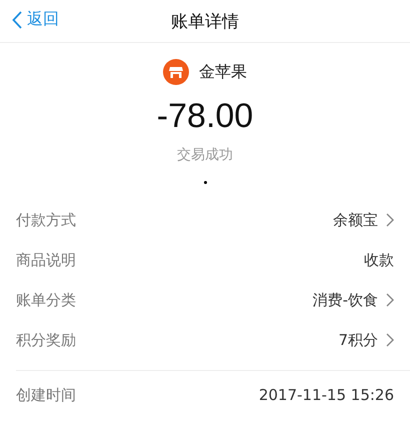 The height and width of the screenshot is (423, 410). What do you see at coordinates (345, 300) in the screenshot?
I see `detail-value: 消费-饮食` at bounding box center [345, 300].